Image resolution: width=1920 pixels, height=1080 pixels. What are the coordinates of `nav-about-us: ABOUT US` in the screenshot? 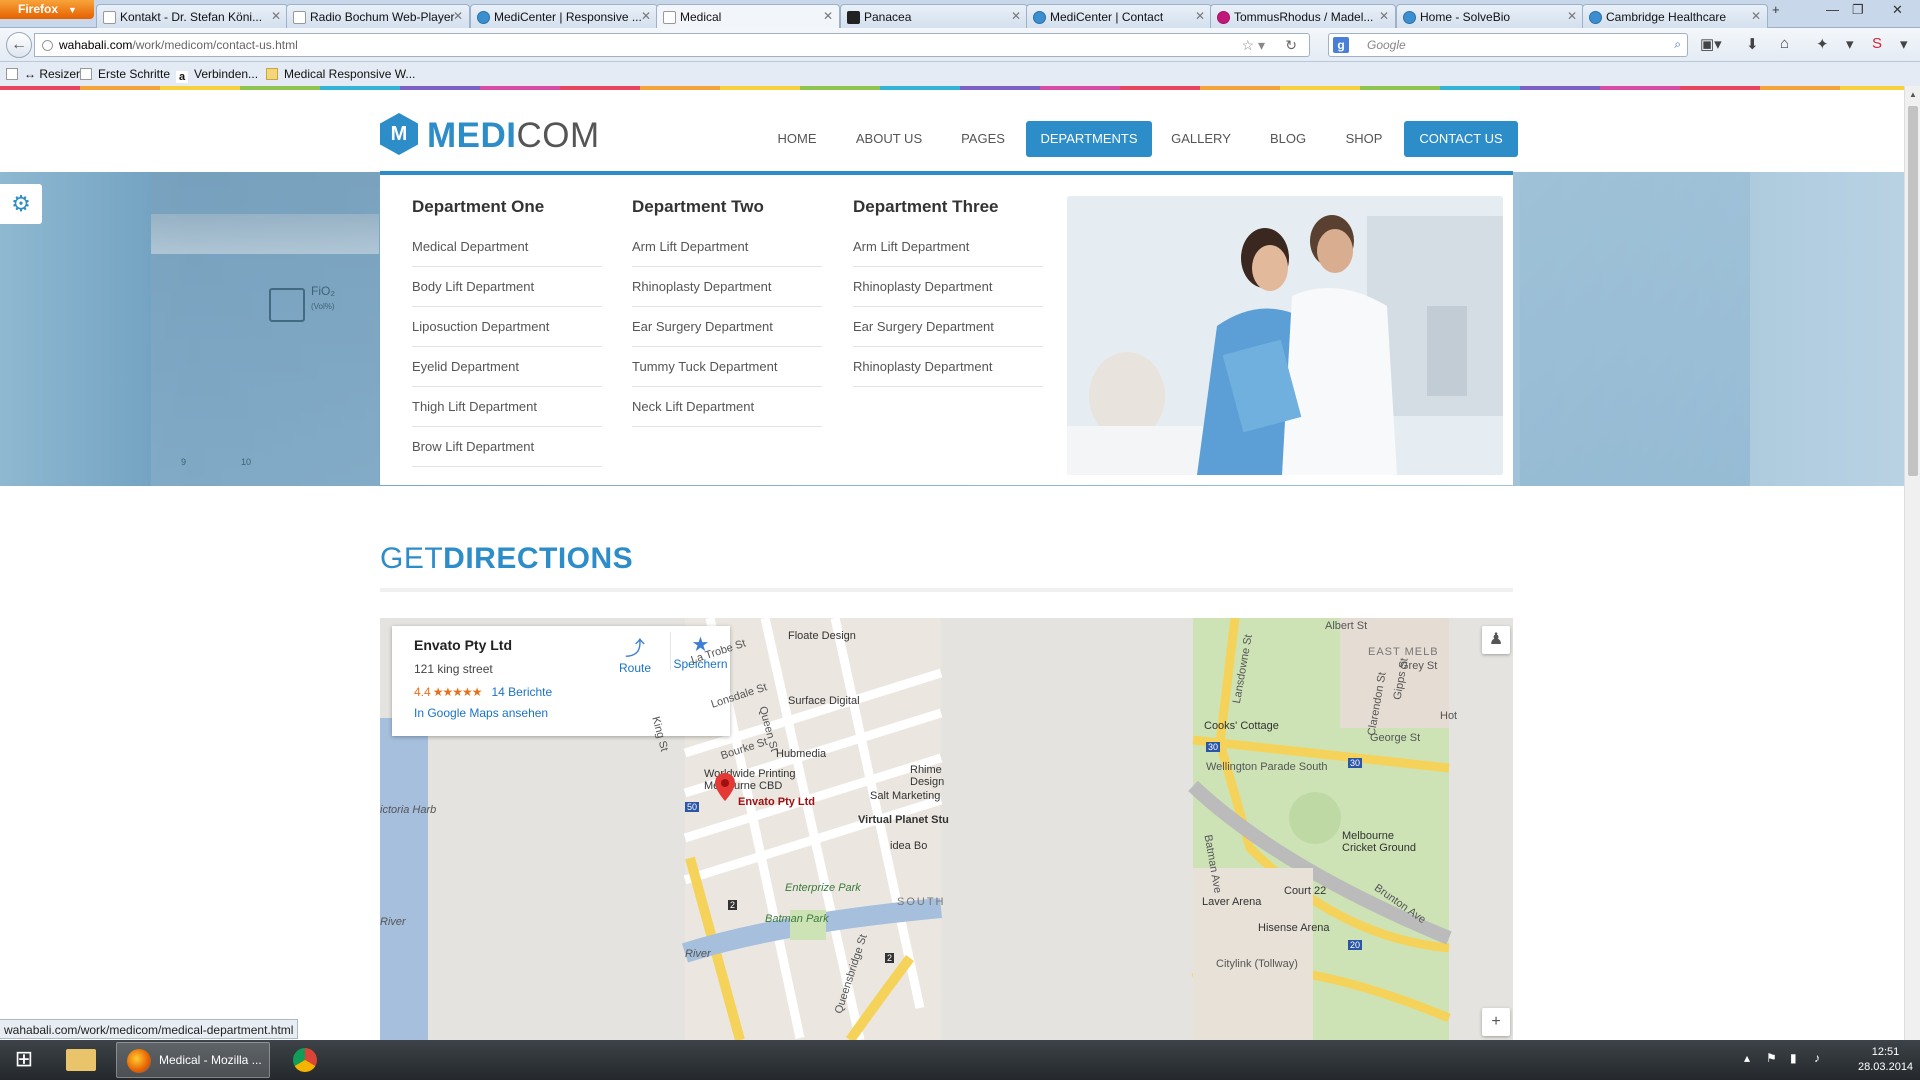 It's located at (889, 139).